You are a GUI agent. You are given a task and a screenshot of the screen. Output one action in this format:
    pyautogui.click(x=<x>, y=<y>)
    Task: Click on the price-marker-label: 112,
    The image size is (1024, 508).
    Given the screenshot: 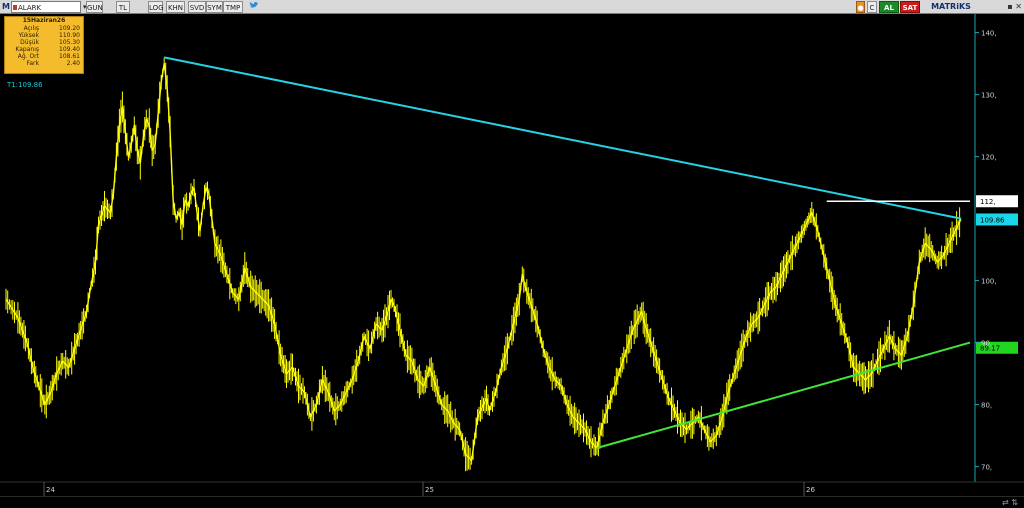 What is the action you would take?
    pyautogui.click(x=988, y=202)
    